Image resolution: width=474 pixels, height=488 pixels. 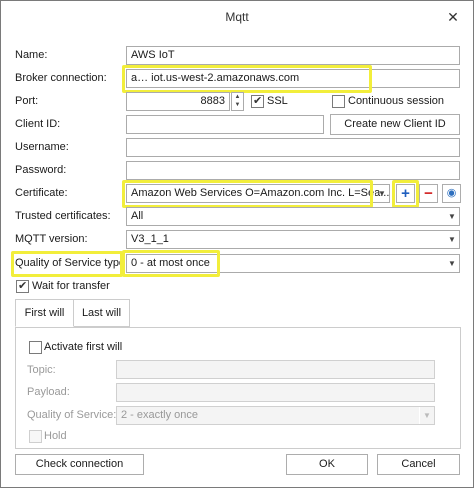 What do you see at coordinates (42, 147) in the screenshot?
I see `username-label: Username:` at bounding box center [42, 147].